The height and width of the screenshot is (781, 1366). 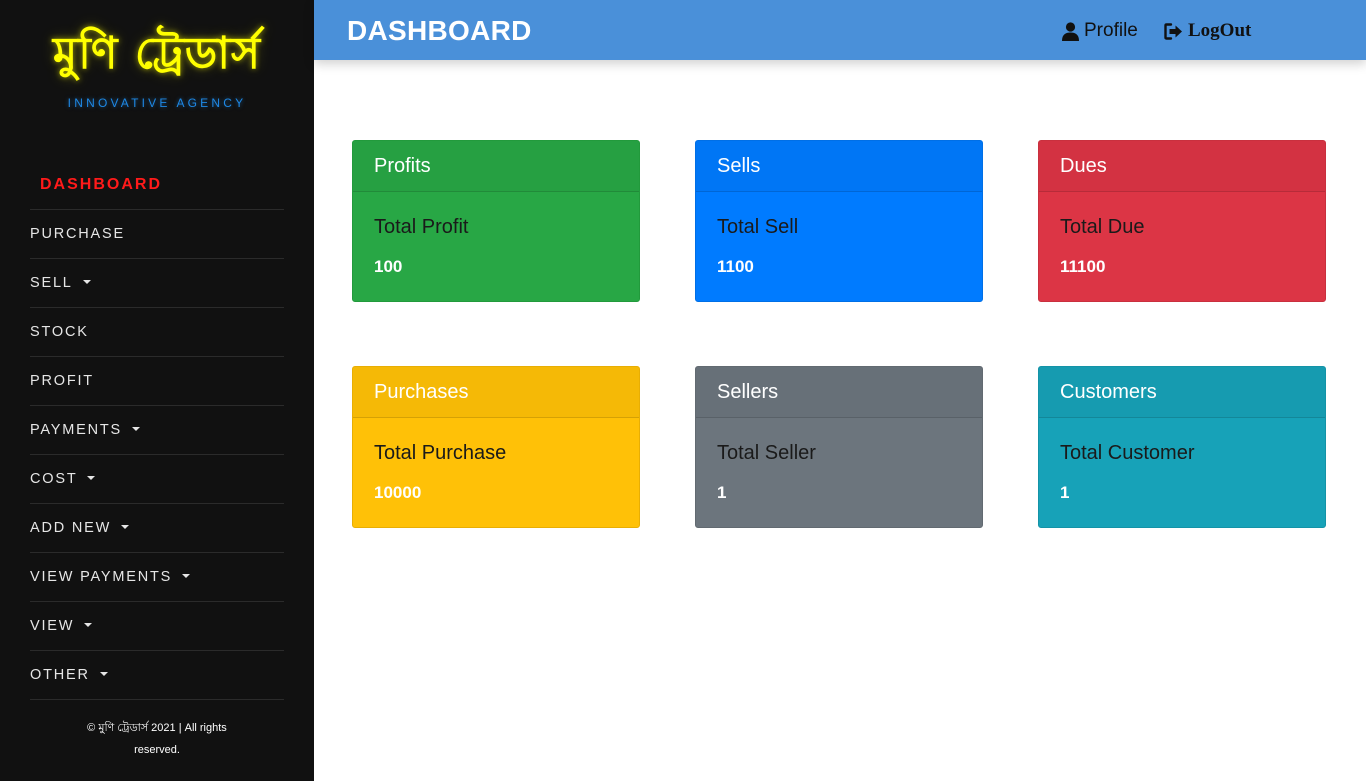 I want to click on card-title: Sells, so click(x=839, y=166).